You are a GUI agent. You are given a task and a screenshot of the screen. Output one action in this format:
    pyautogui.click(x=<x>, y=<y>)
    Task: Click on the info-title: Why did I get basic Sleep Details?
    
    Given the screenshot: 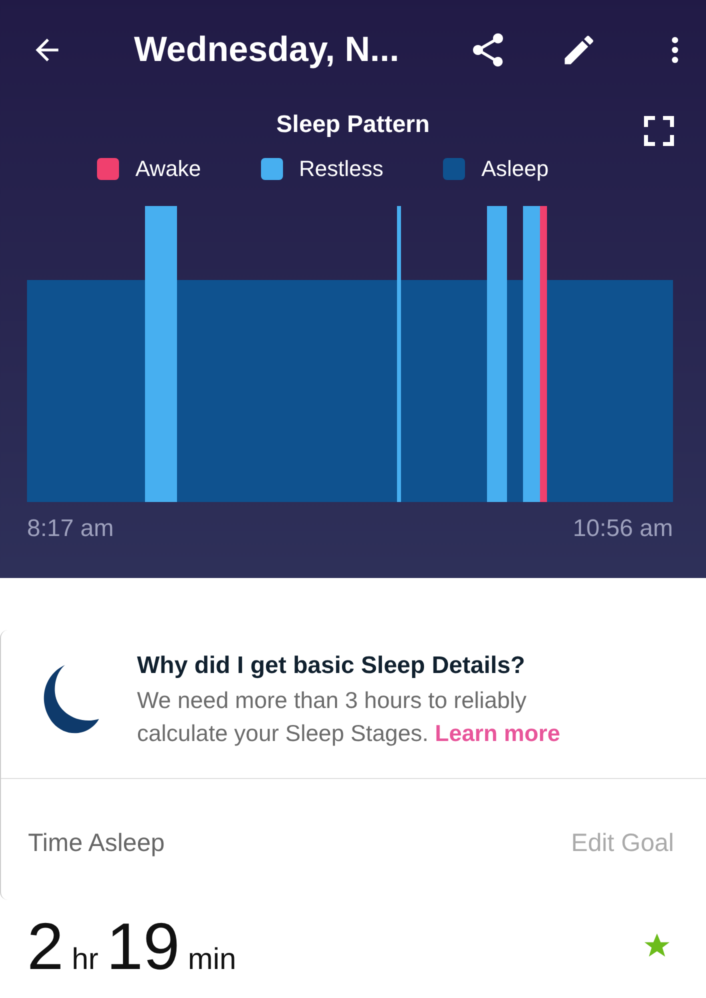 What is the action you would take?
    pyautogui.click(x=331, y=666)
    